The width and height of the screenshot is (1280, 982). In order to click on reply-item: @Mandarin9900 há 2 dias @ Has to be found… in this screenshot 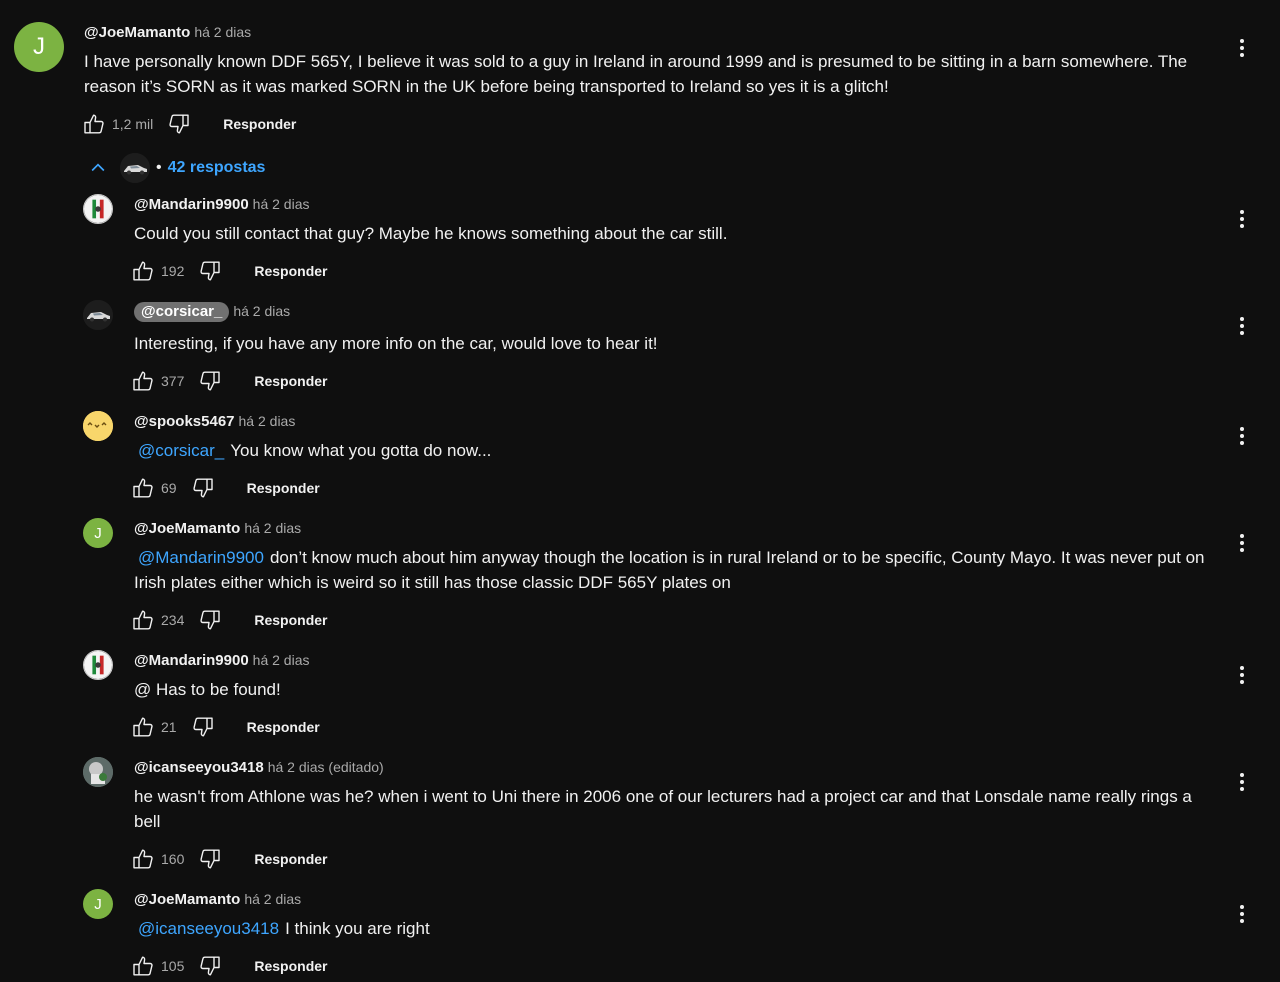, I will do `click(640, 696)`.